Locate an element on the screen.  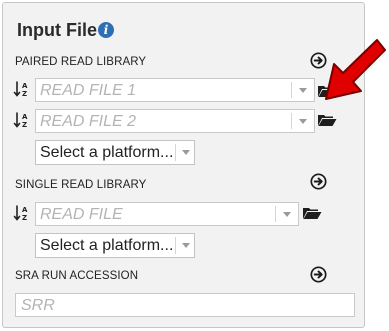
srr-placeholder: SRR is located at coordinates (38, 305).